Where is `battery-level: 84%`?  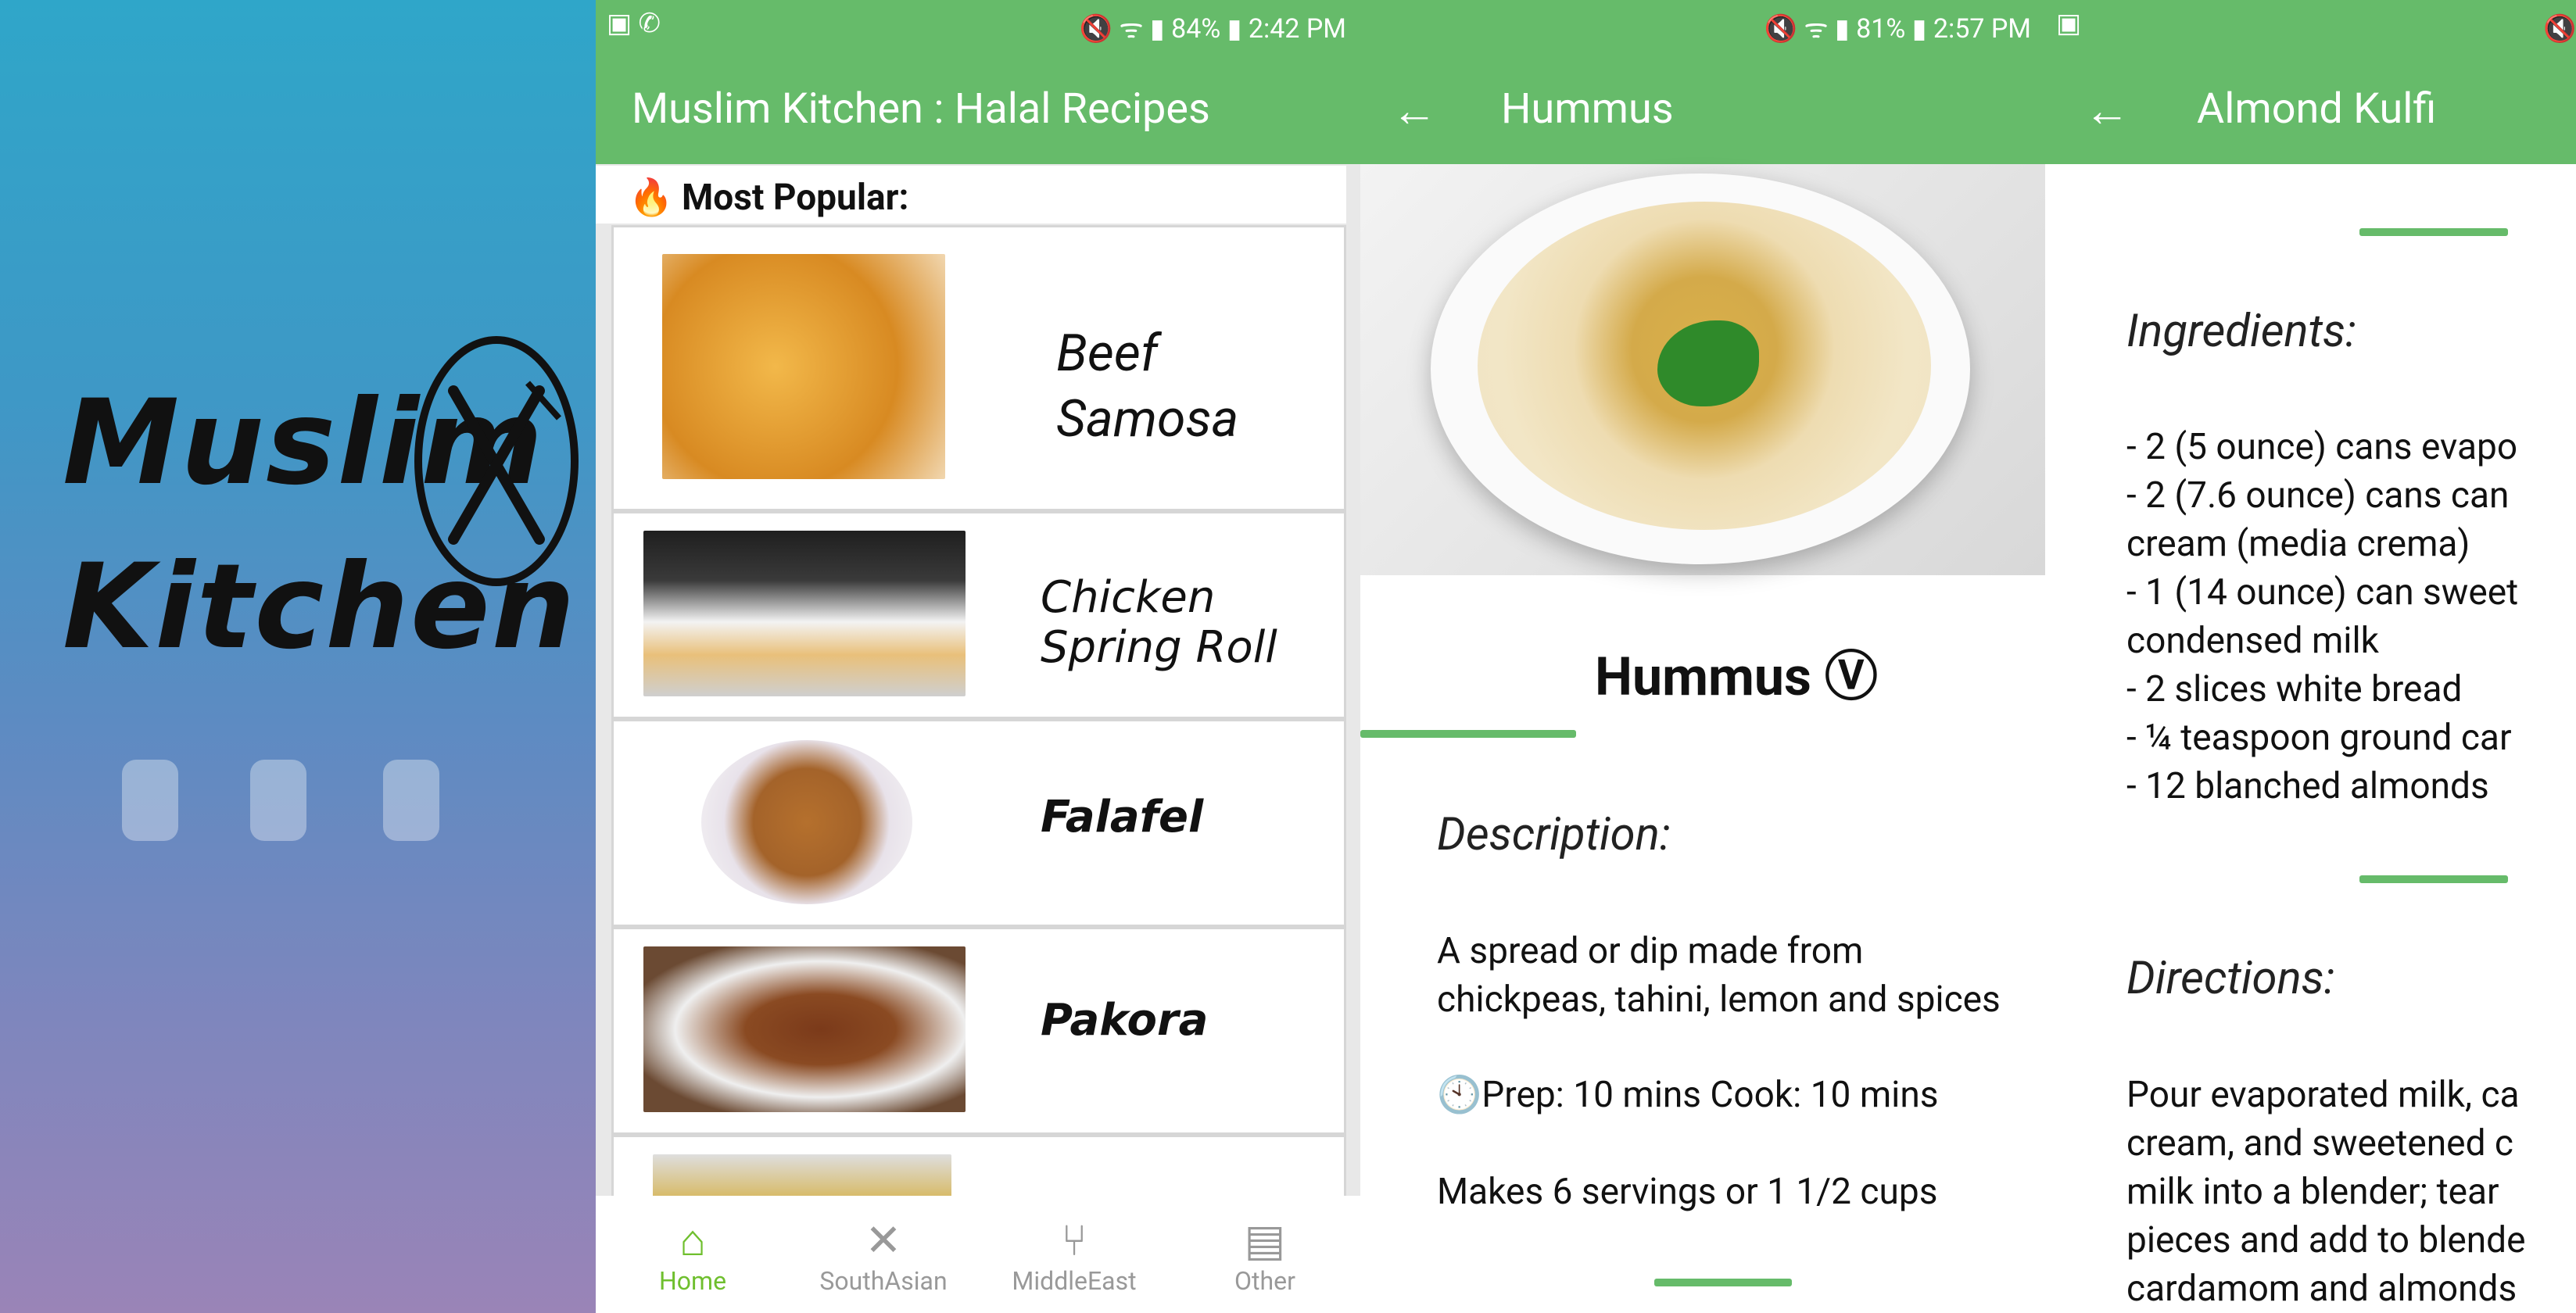
battery-level: 84% is located at coordinates (1196, 29).